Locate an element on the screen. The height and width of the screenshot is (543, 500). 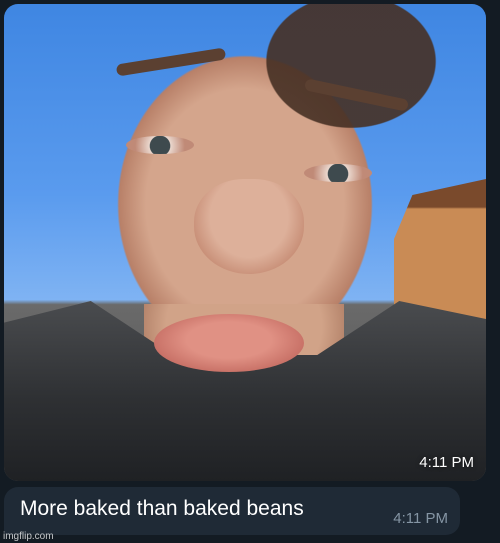
right-eyebrow is located at coordinates (356, 95).